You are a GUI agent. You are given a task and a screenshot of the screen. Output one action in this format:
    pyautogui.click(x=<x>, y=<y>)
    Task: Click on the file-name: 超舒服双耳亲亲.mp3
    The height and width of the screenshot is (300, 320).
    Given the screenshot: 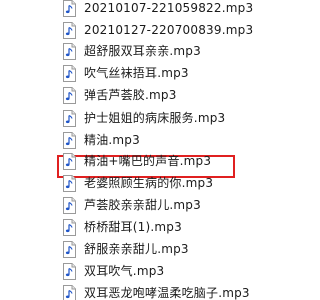 What is the action you would take?
    pyautogui.click(x=142, y=51)
    